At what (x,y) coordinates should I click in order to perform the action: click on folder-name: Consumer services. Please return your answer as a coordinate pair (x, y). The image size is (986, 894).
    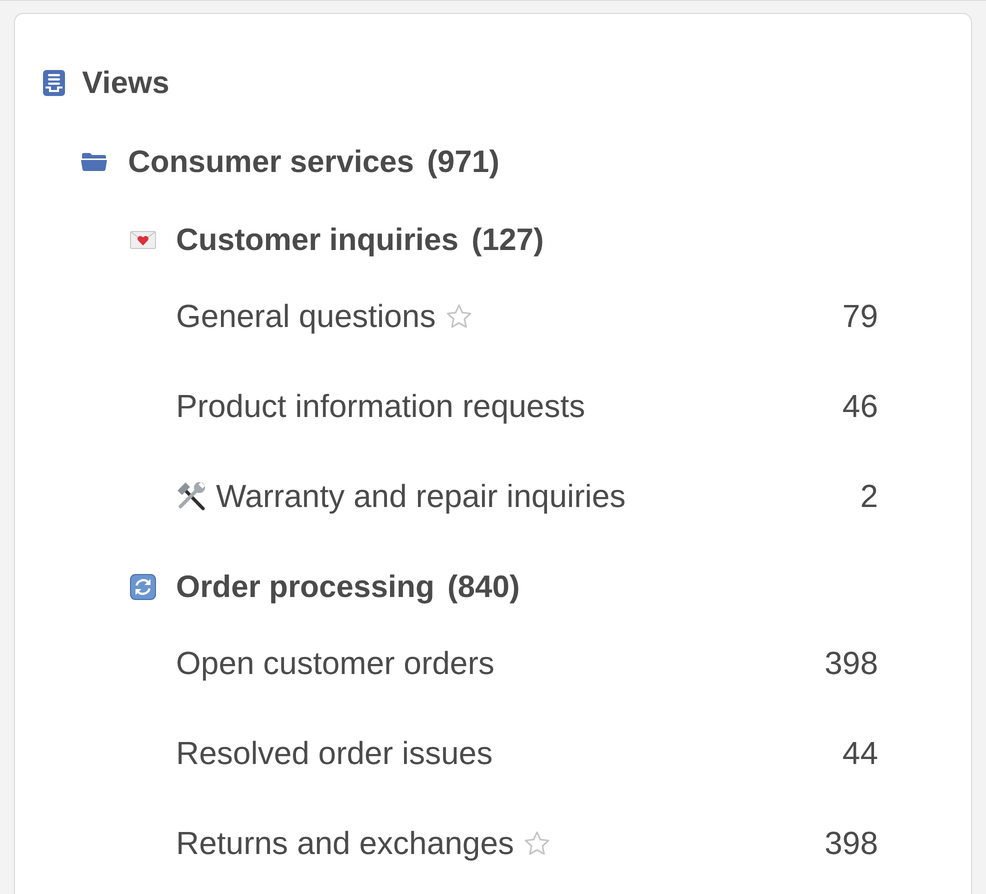
    Looking at the image, I should click on (271, 162).